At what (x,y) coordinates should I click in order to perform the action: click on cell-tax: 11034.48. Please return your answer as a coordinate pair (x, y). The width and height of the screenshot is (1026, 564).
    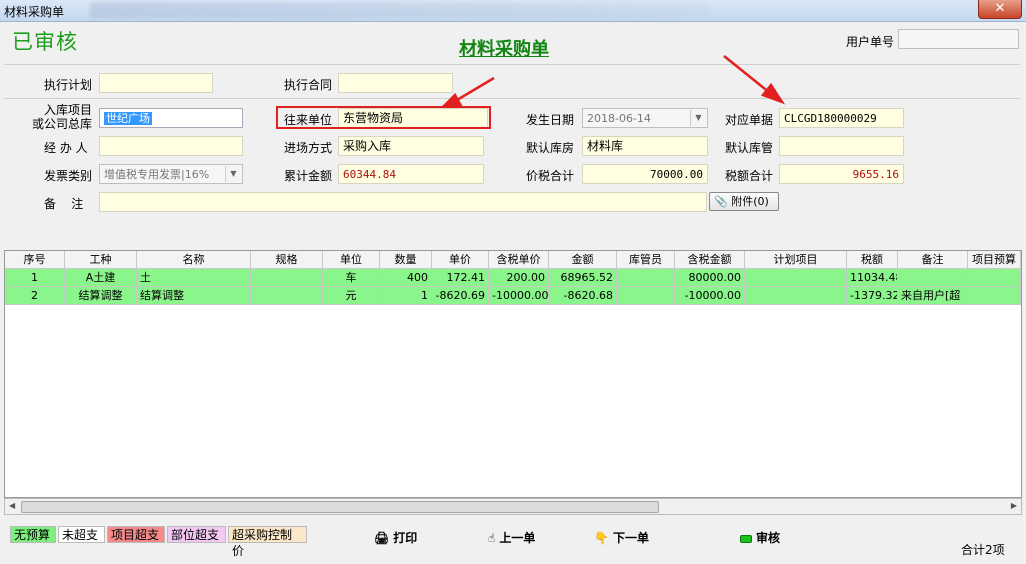
    Looking at the image, I should click on (872, 278).